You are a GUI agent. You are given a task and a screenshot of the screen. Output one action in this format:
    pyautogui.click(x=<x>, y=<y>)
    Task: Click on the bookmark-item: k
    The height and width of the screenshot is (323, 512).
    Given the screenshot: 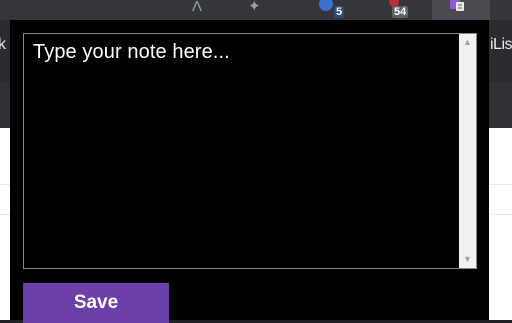 What is the action you would take?
    pyautogui.click(x=3, y=45)
    